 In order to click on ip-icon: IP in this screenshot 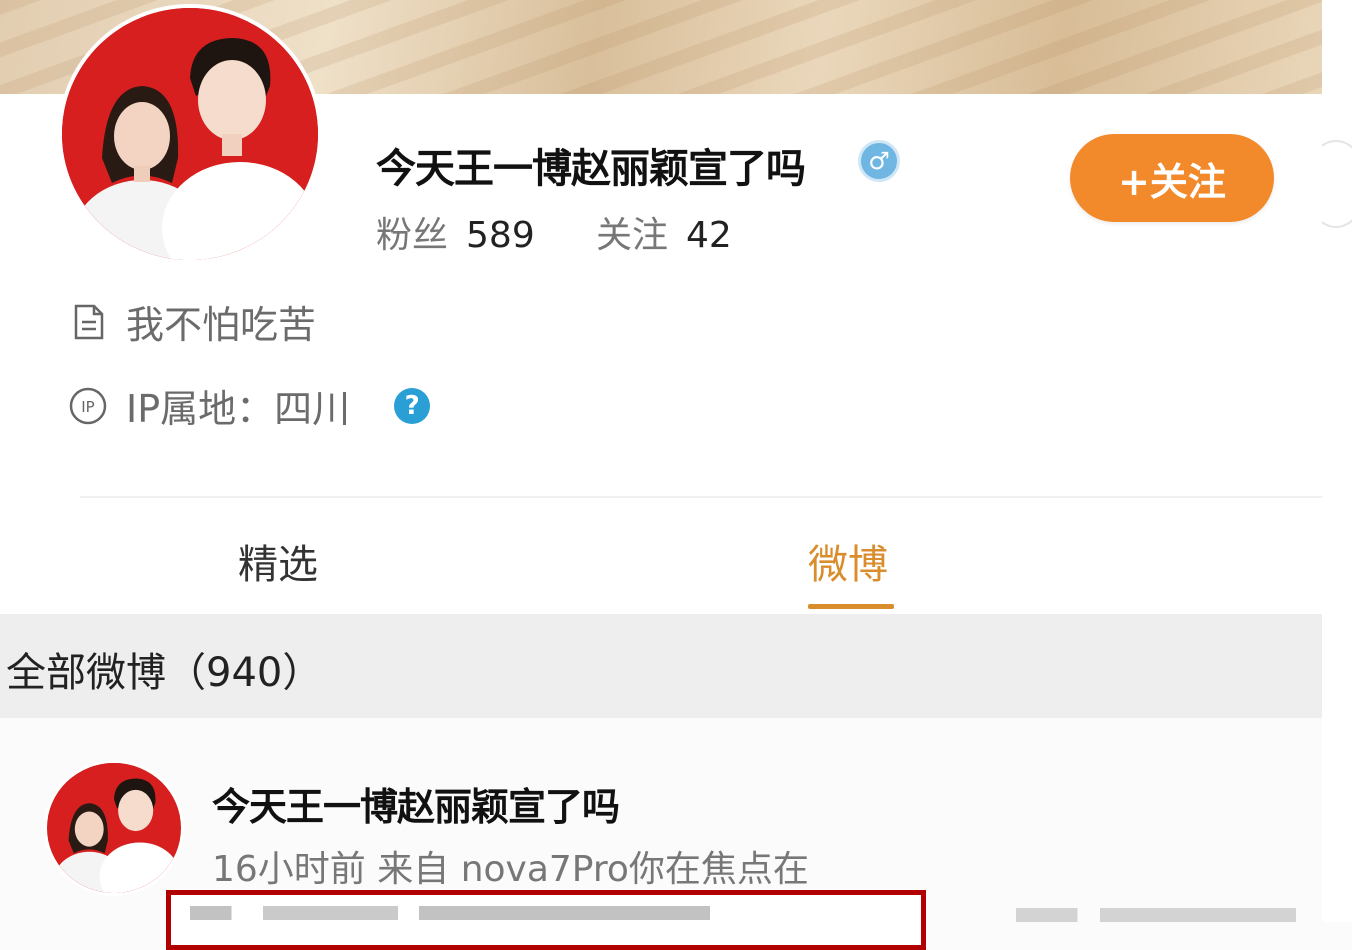, I will do `click(88, 405)`.